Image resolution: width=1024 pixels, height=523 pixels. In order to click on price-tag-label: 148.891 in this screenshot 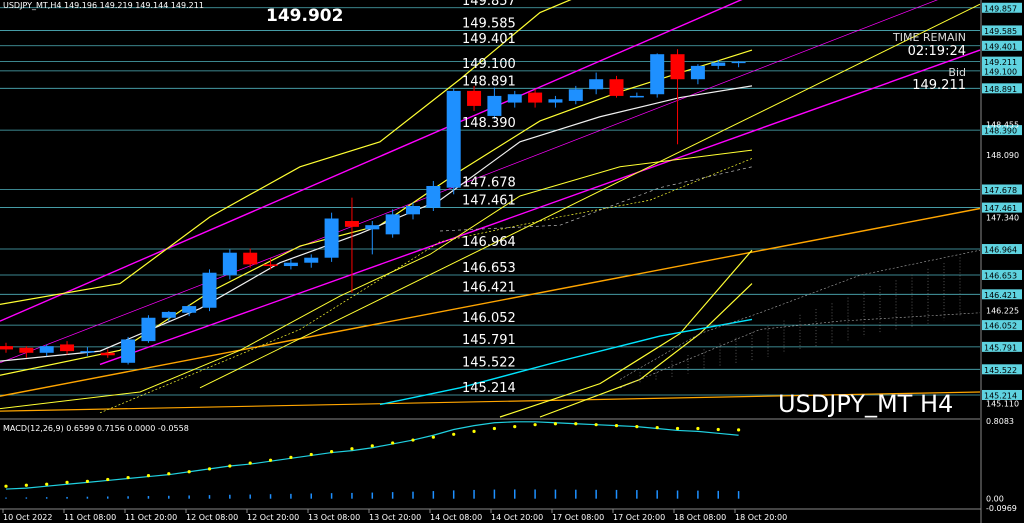, I will do `click(1000, 89)`.